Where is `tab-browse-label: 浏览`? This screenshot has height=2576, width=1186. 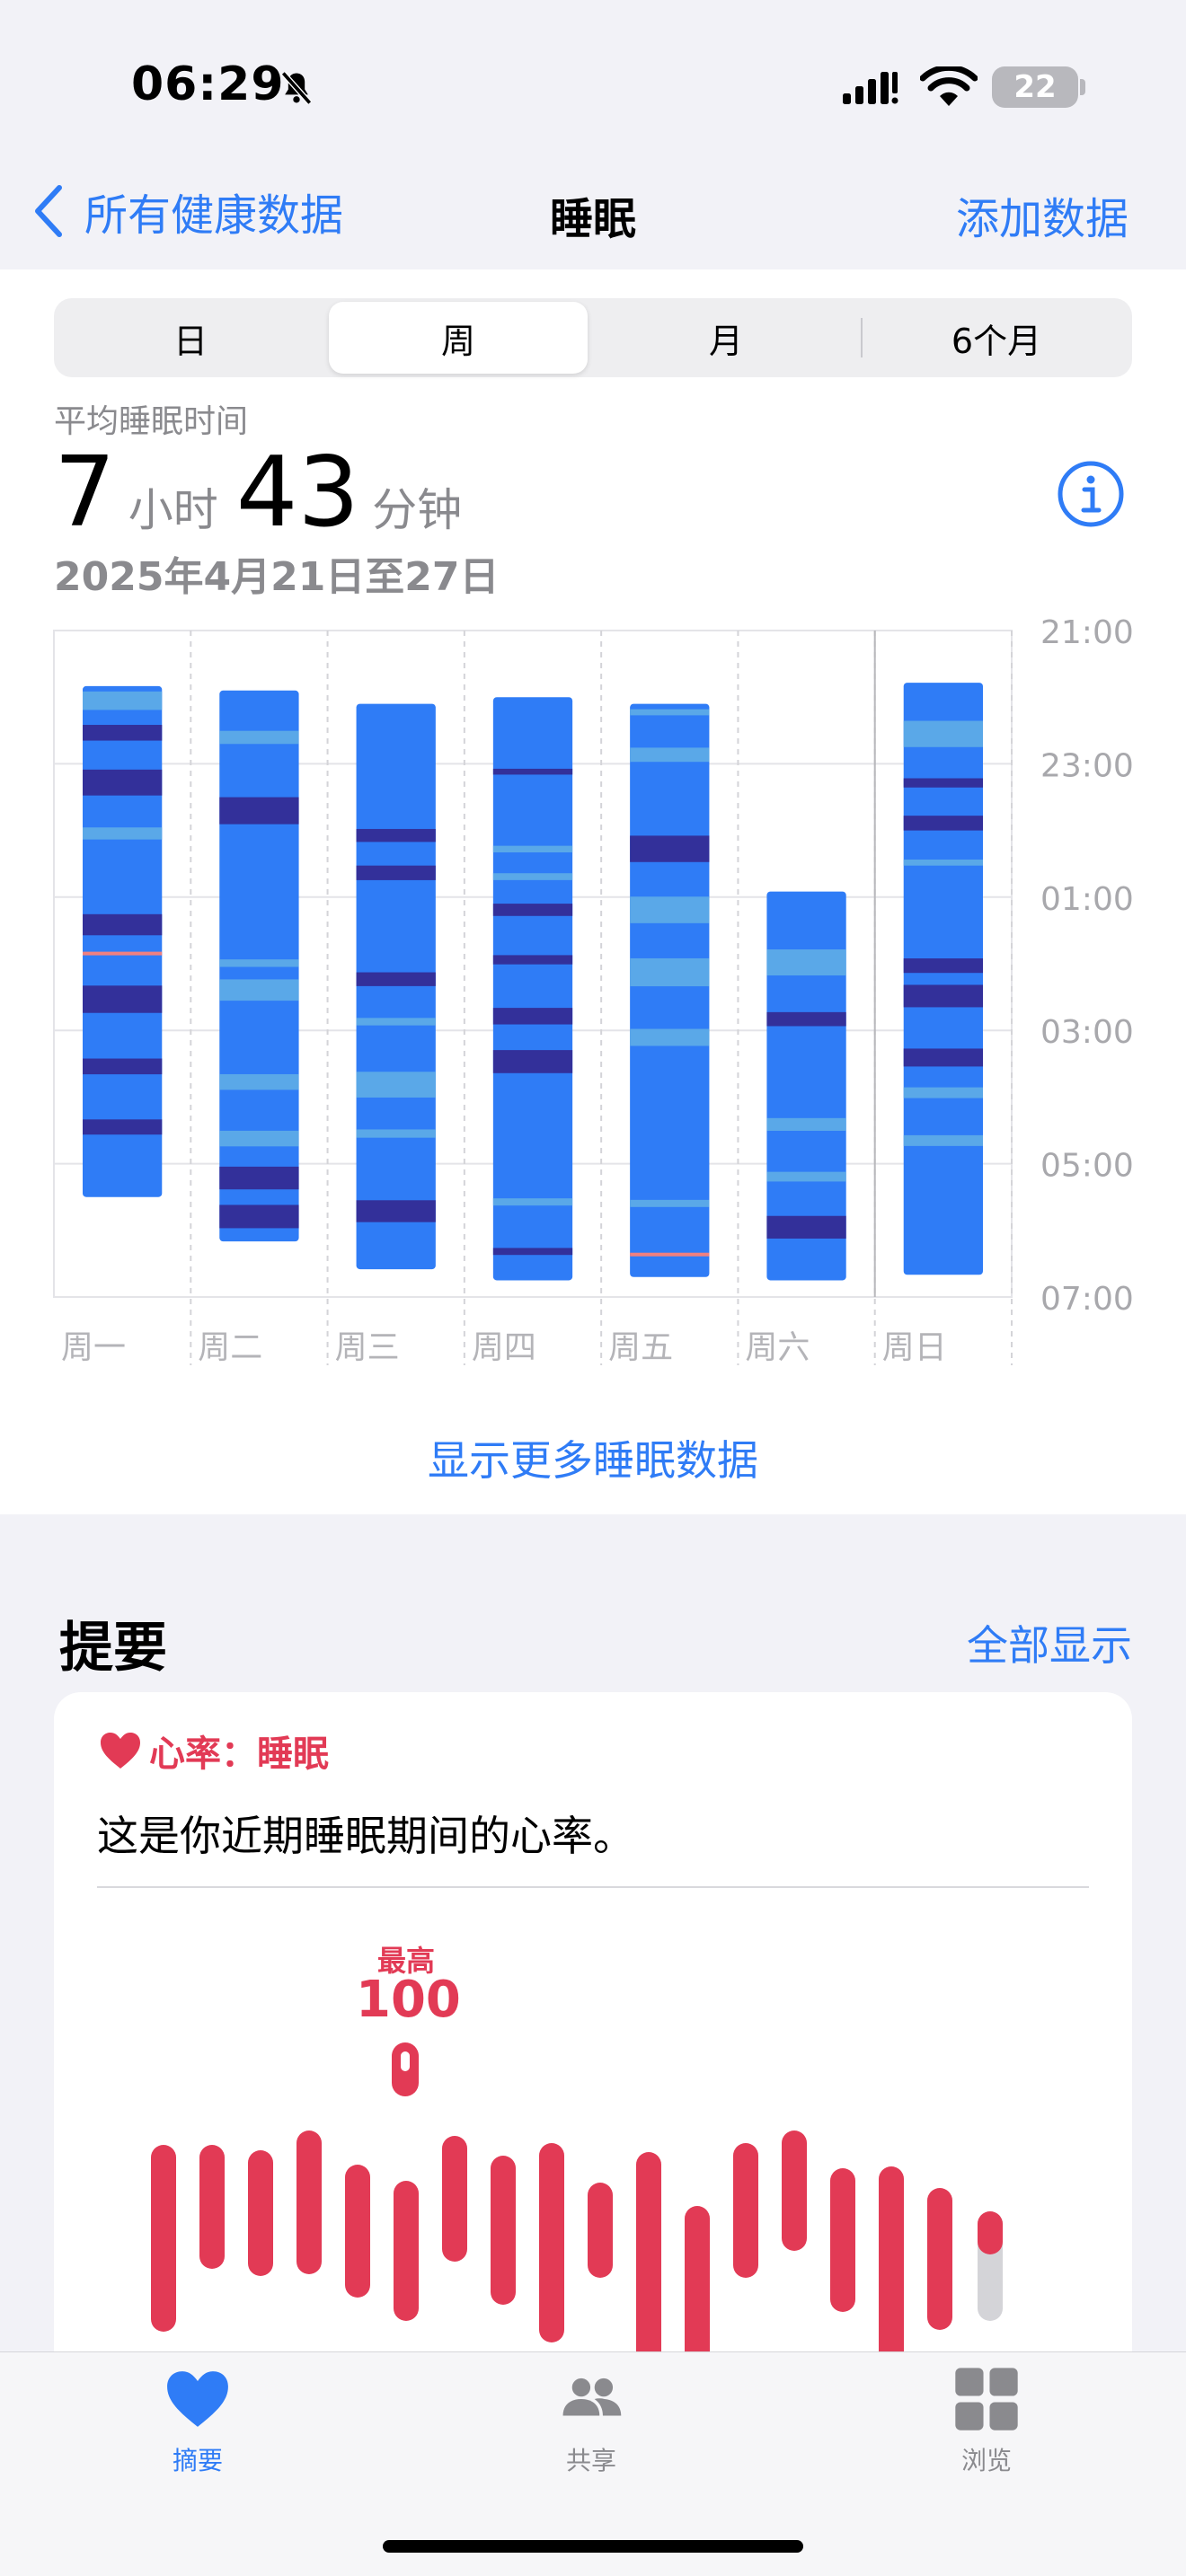
tab-browse-label: 浏览 is located at coordinates (986, 2460).